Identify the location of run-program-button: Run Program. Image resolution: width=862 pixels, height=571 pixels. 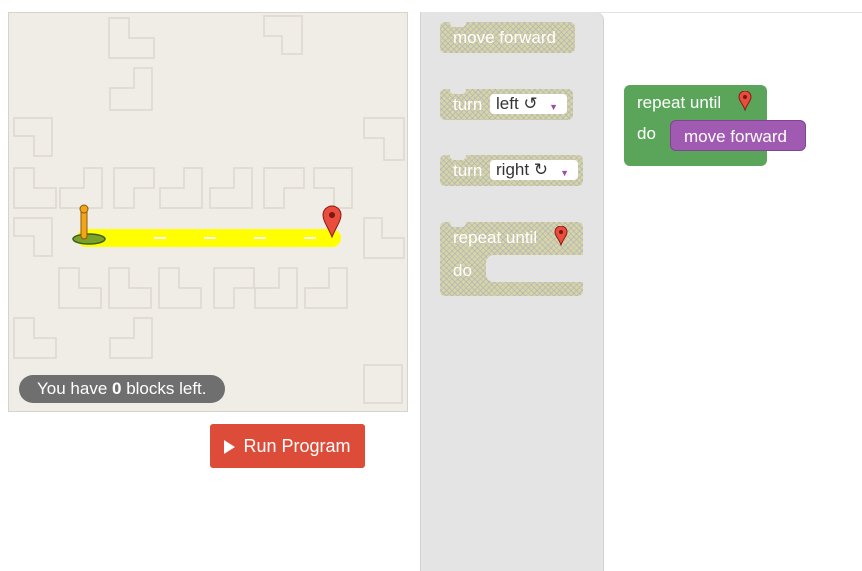
(287, 446).